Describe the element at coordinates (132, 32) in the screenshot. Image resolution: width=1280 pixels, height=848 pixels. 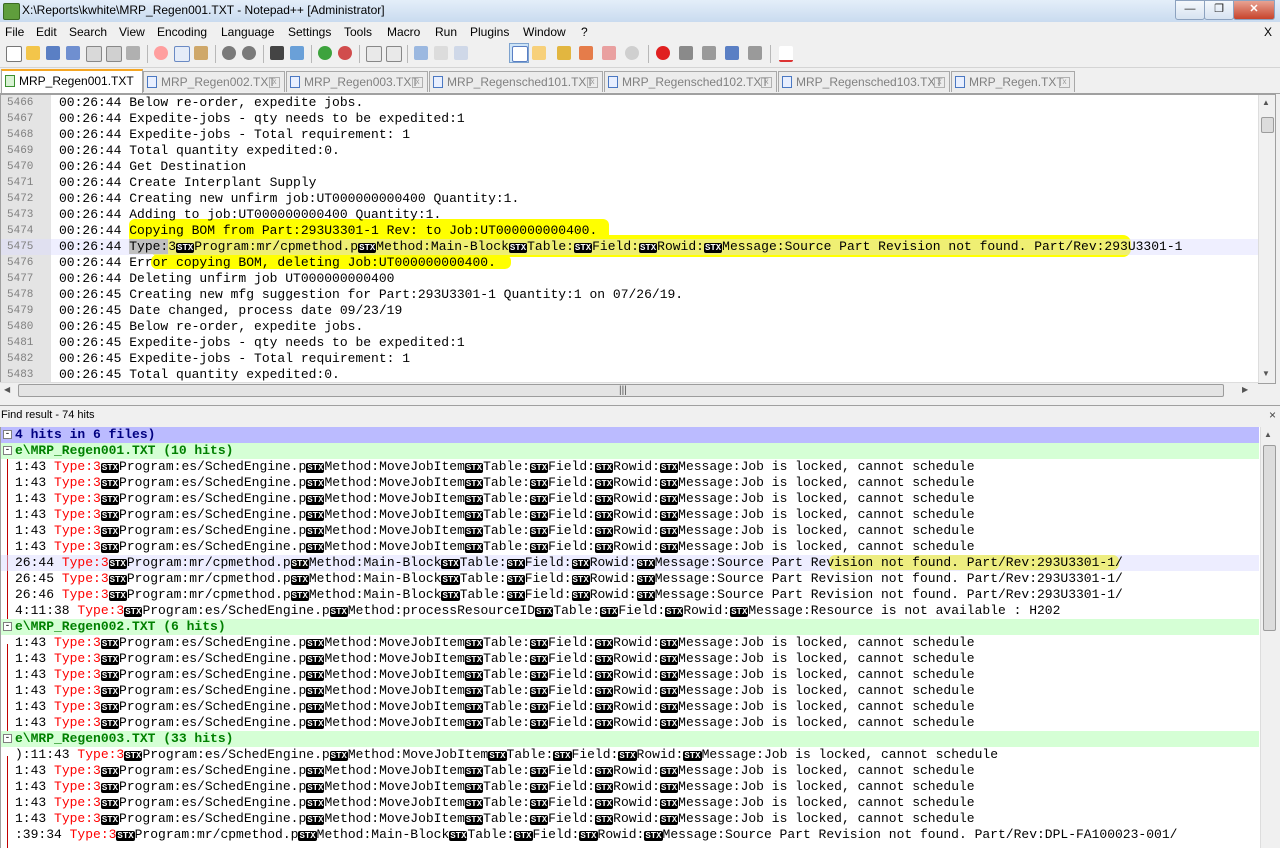
I see `menu-view: View` at that location.